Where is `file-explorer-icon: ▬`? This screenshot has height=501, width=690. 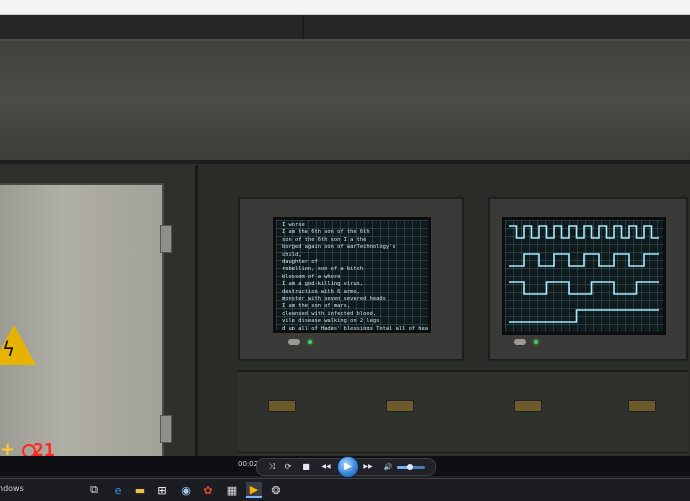 file-explorer-icon: ▬ is located at coordinates (140, 490).